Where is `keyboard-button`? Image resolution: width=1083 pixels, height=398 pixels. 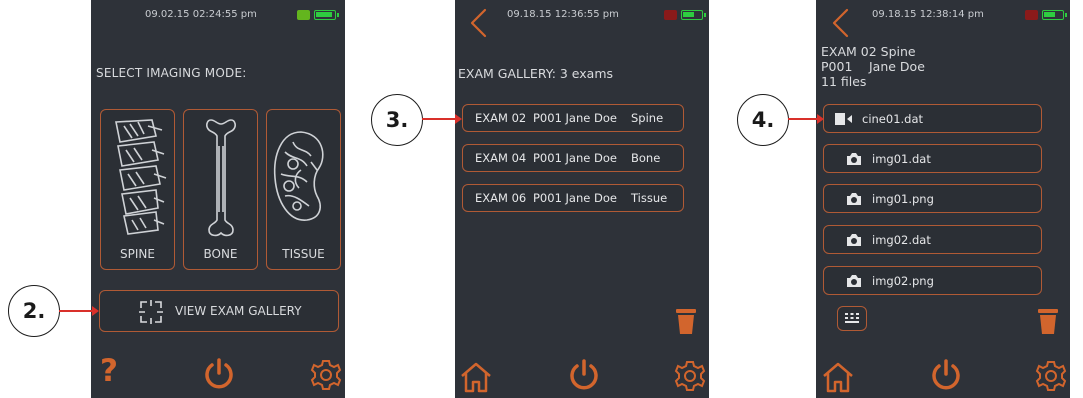
keyboard-button is located at coordinates (852, 318).